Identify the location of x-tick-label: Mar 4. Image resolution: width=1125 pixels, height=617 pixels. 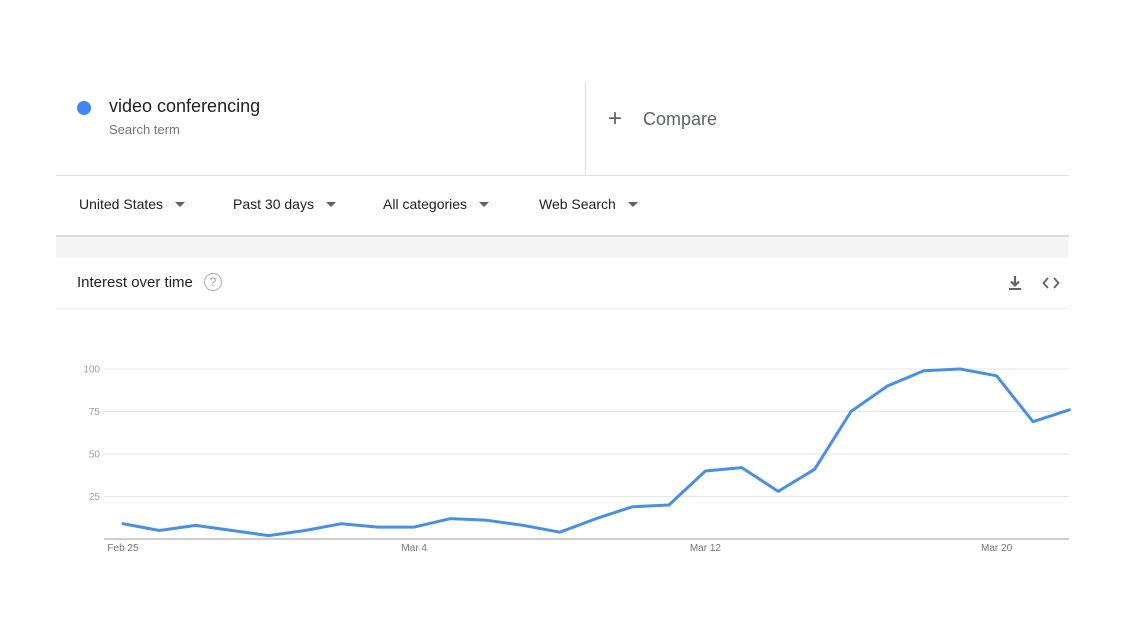
(414, 548).